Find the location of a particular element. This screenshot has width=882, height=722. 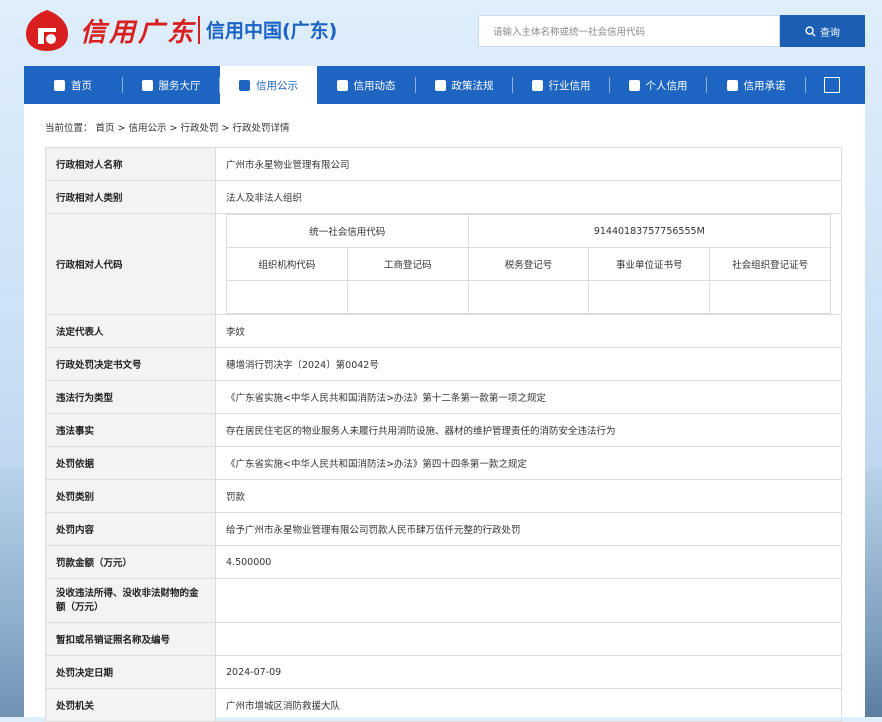

search-input is located at coordinates (632, 32).